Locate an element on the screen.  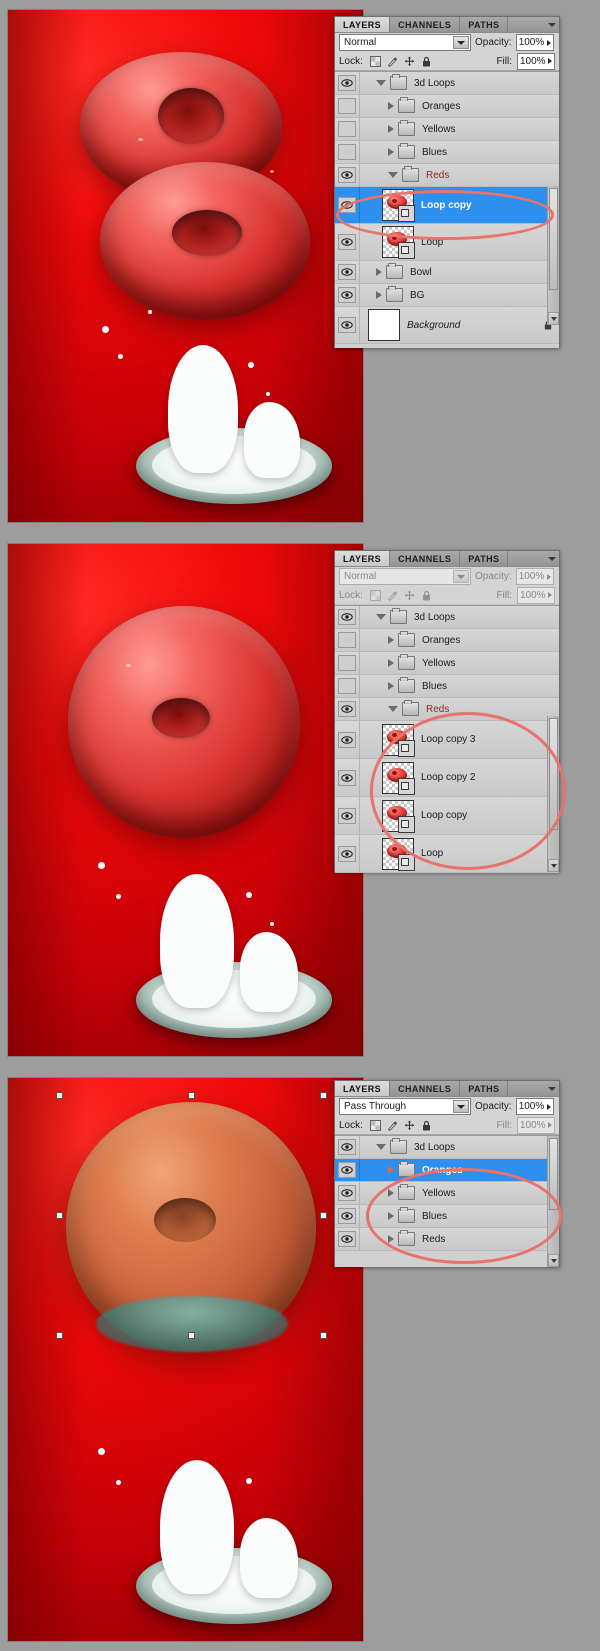
transform-handle-bc is located at coordinates (191, 1335).